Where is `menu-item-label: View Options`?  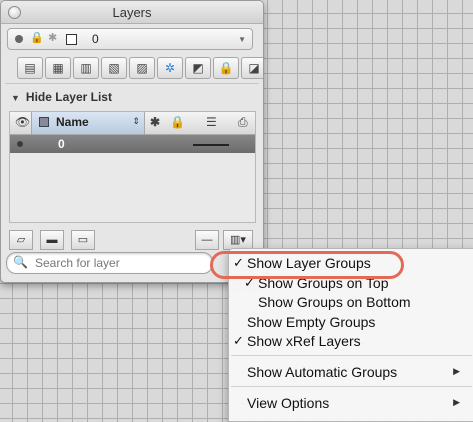
menu-item-label: View Options is located at coordinates (288, 403).